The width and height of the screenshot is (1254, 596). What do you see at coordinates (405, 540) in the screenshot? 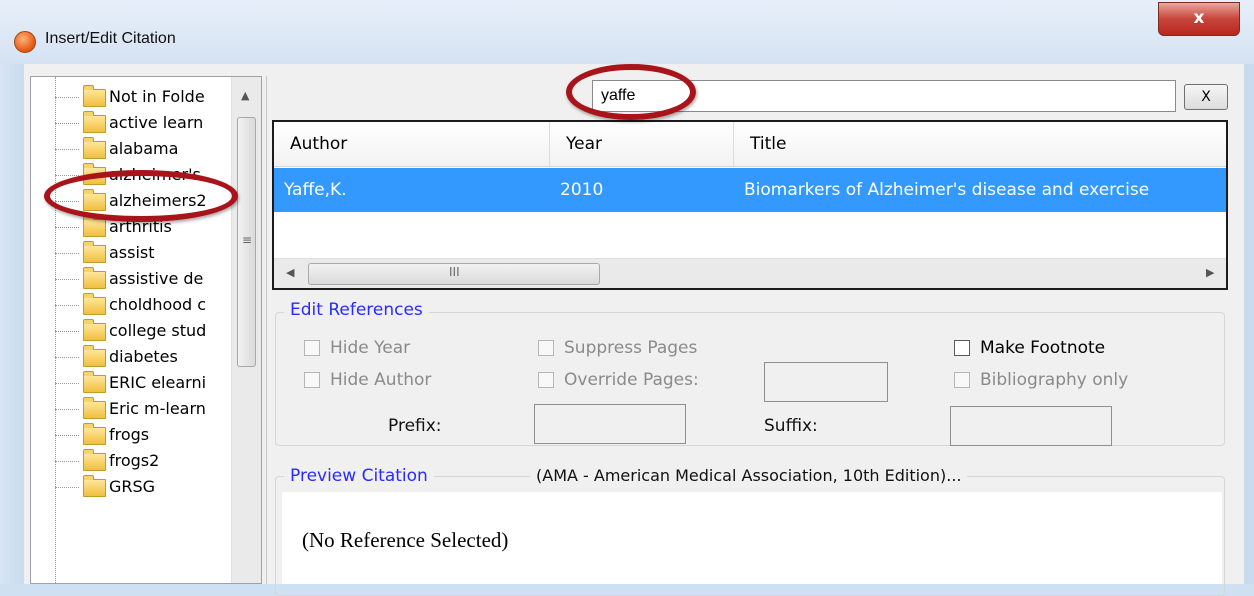
I see `preview-citation-text: (No Reference Selected)` at bounding box center [405, 540].